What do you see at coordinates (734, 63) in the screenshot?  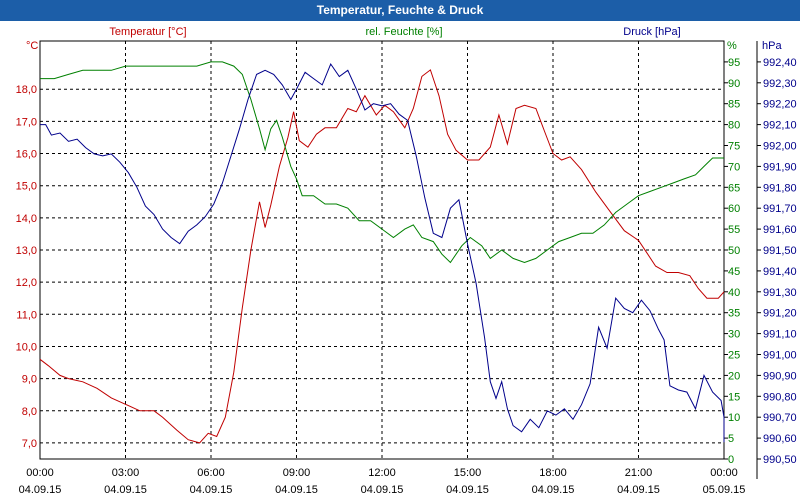 I see `hum-tick-label: 95` at bounding box center [734, 63].